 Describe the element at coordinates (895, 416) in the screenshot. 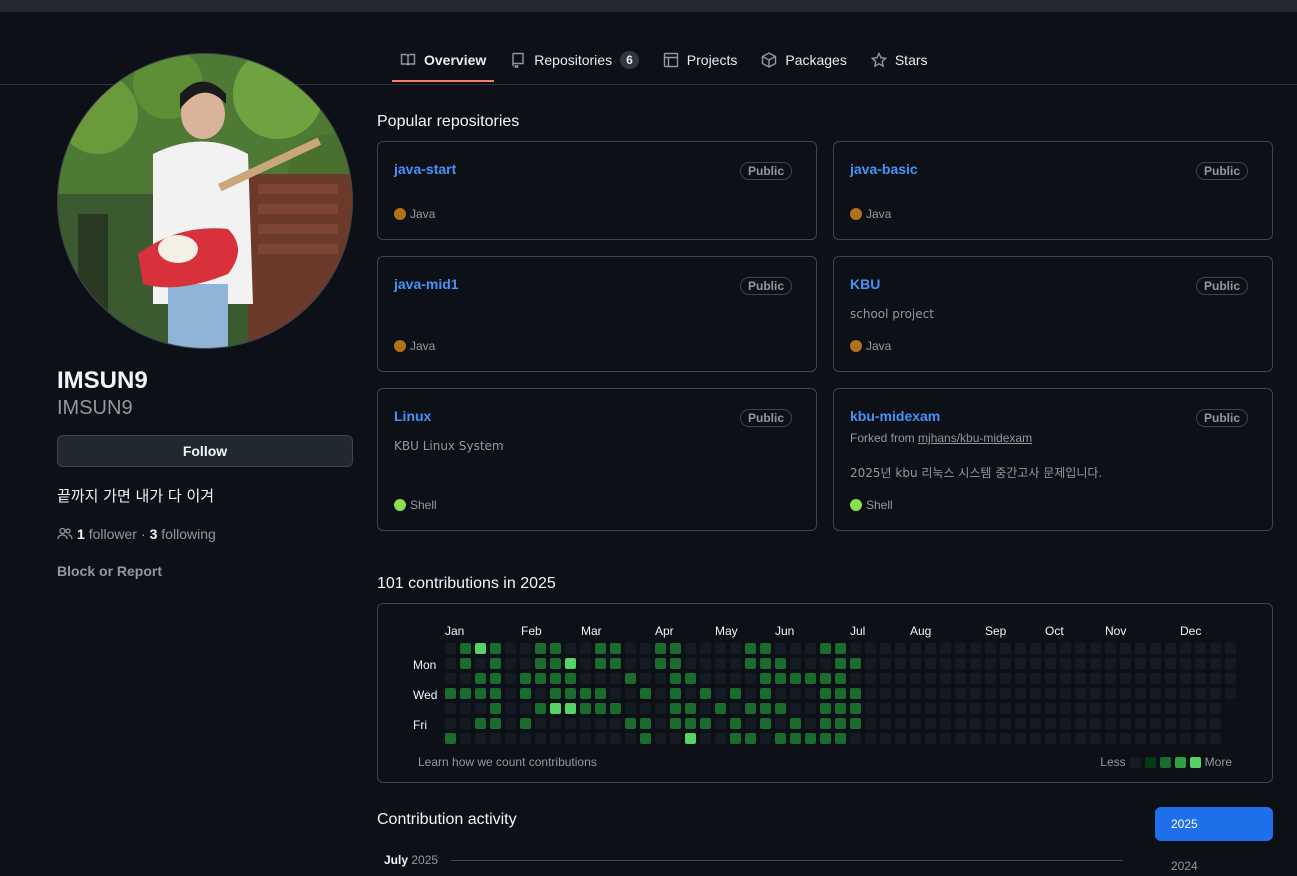

I see `repo-link: kbu-midexam` at that location.